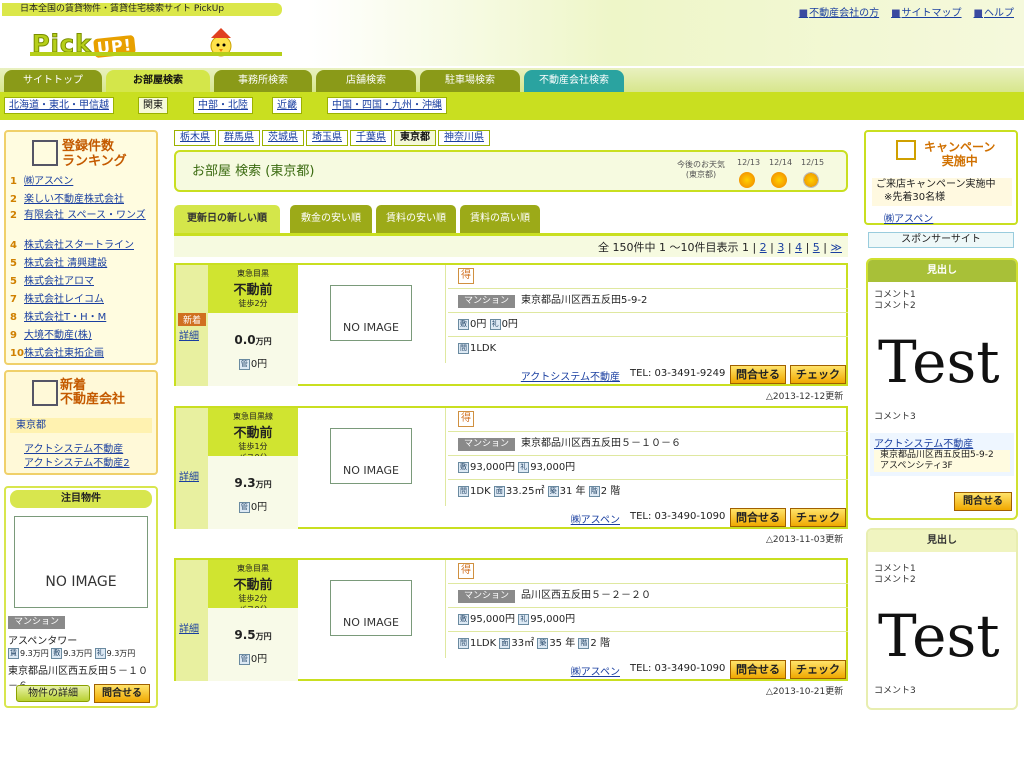 The width and height of the screenshot is (1024, 768). Describe the element at coordinates (805, 540) in the screenshot. I see `updated-date: △2013-11-03更新` at that location.